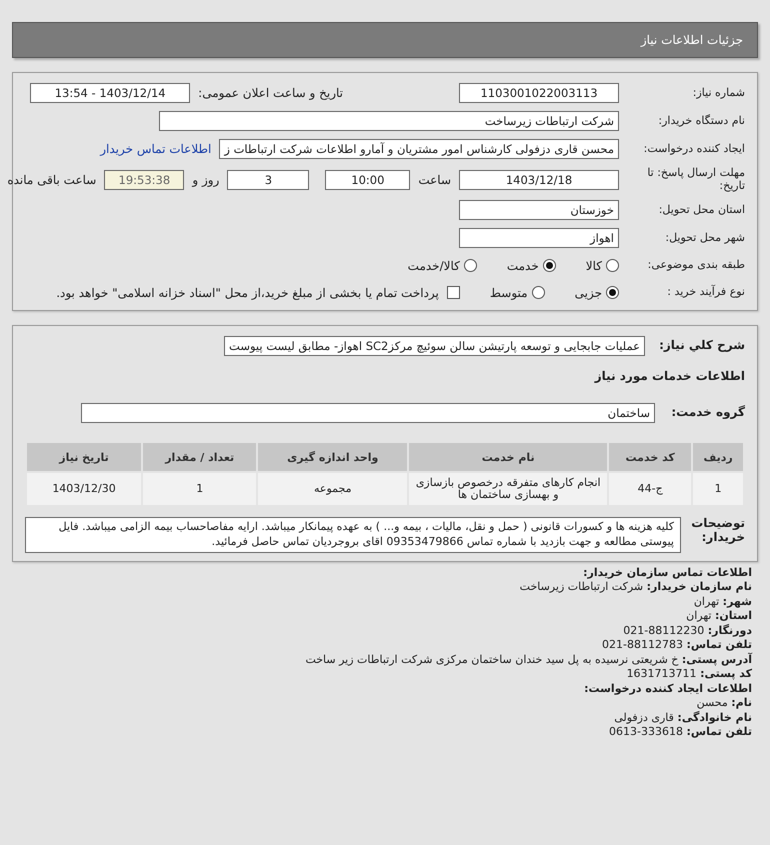 The height and width of the screenshot is (845, 770). What do you see at coordinates (419, 149) in the screenshot?
I see `requester-field: محسن قاری دزفولی کارشناس امور مشتریان و آمارو اطلاعات شرکت ارتباطات ز` at bounding box center [419, 149].